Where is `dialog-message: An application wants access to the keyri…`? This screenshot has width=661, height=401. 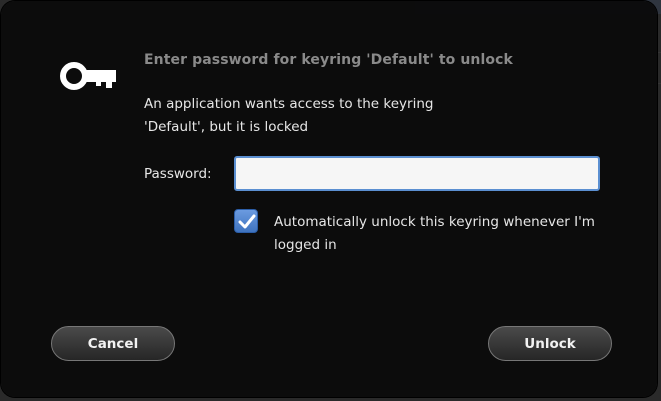
dialog-message: An application wants access to the keyri… is located at coordinates (289, 115).